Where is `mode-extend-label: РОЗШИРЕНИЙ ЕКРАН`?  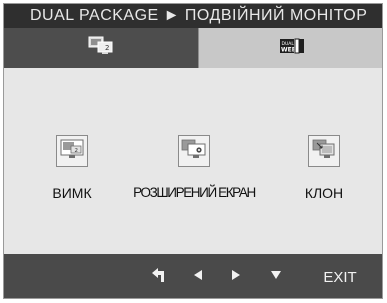
mode-extend-label: РОЗШИРЕНИЙ ЕКРАН is located at coordinates (194, 192).